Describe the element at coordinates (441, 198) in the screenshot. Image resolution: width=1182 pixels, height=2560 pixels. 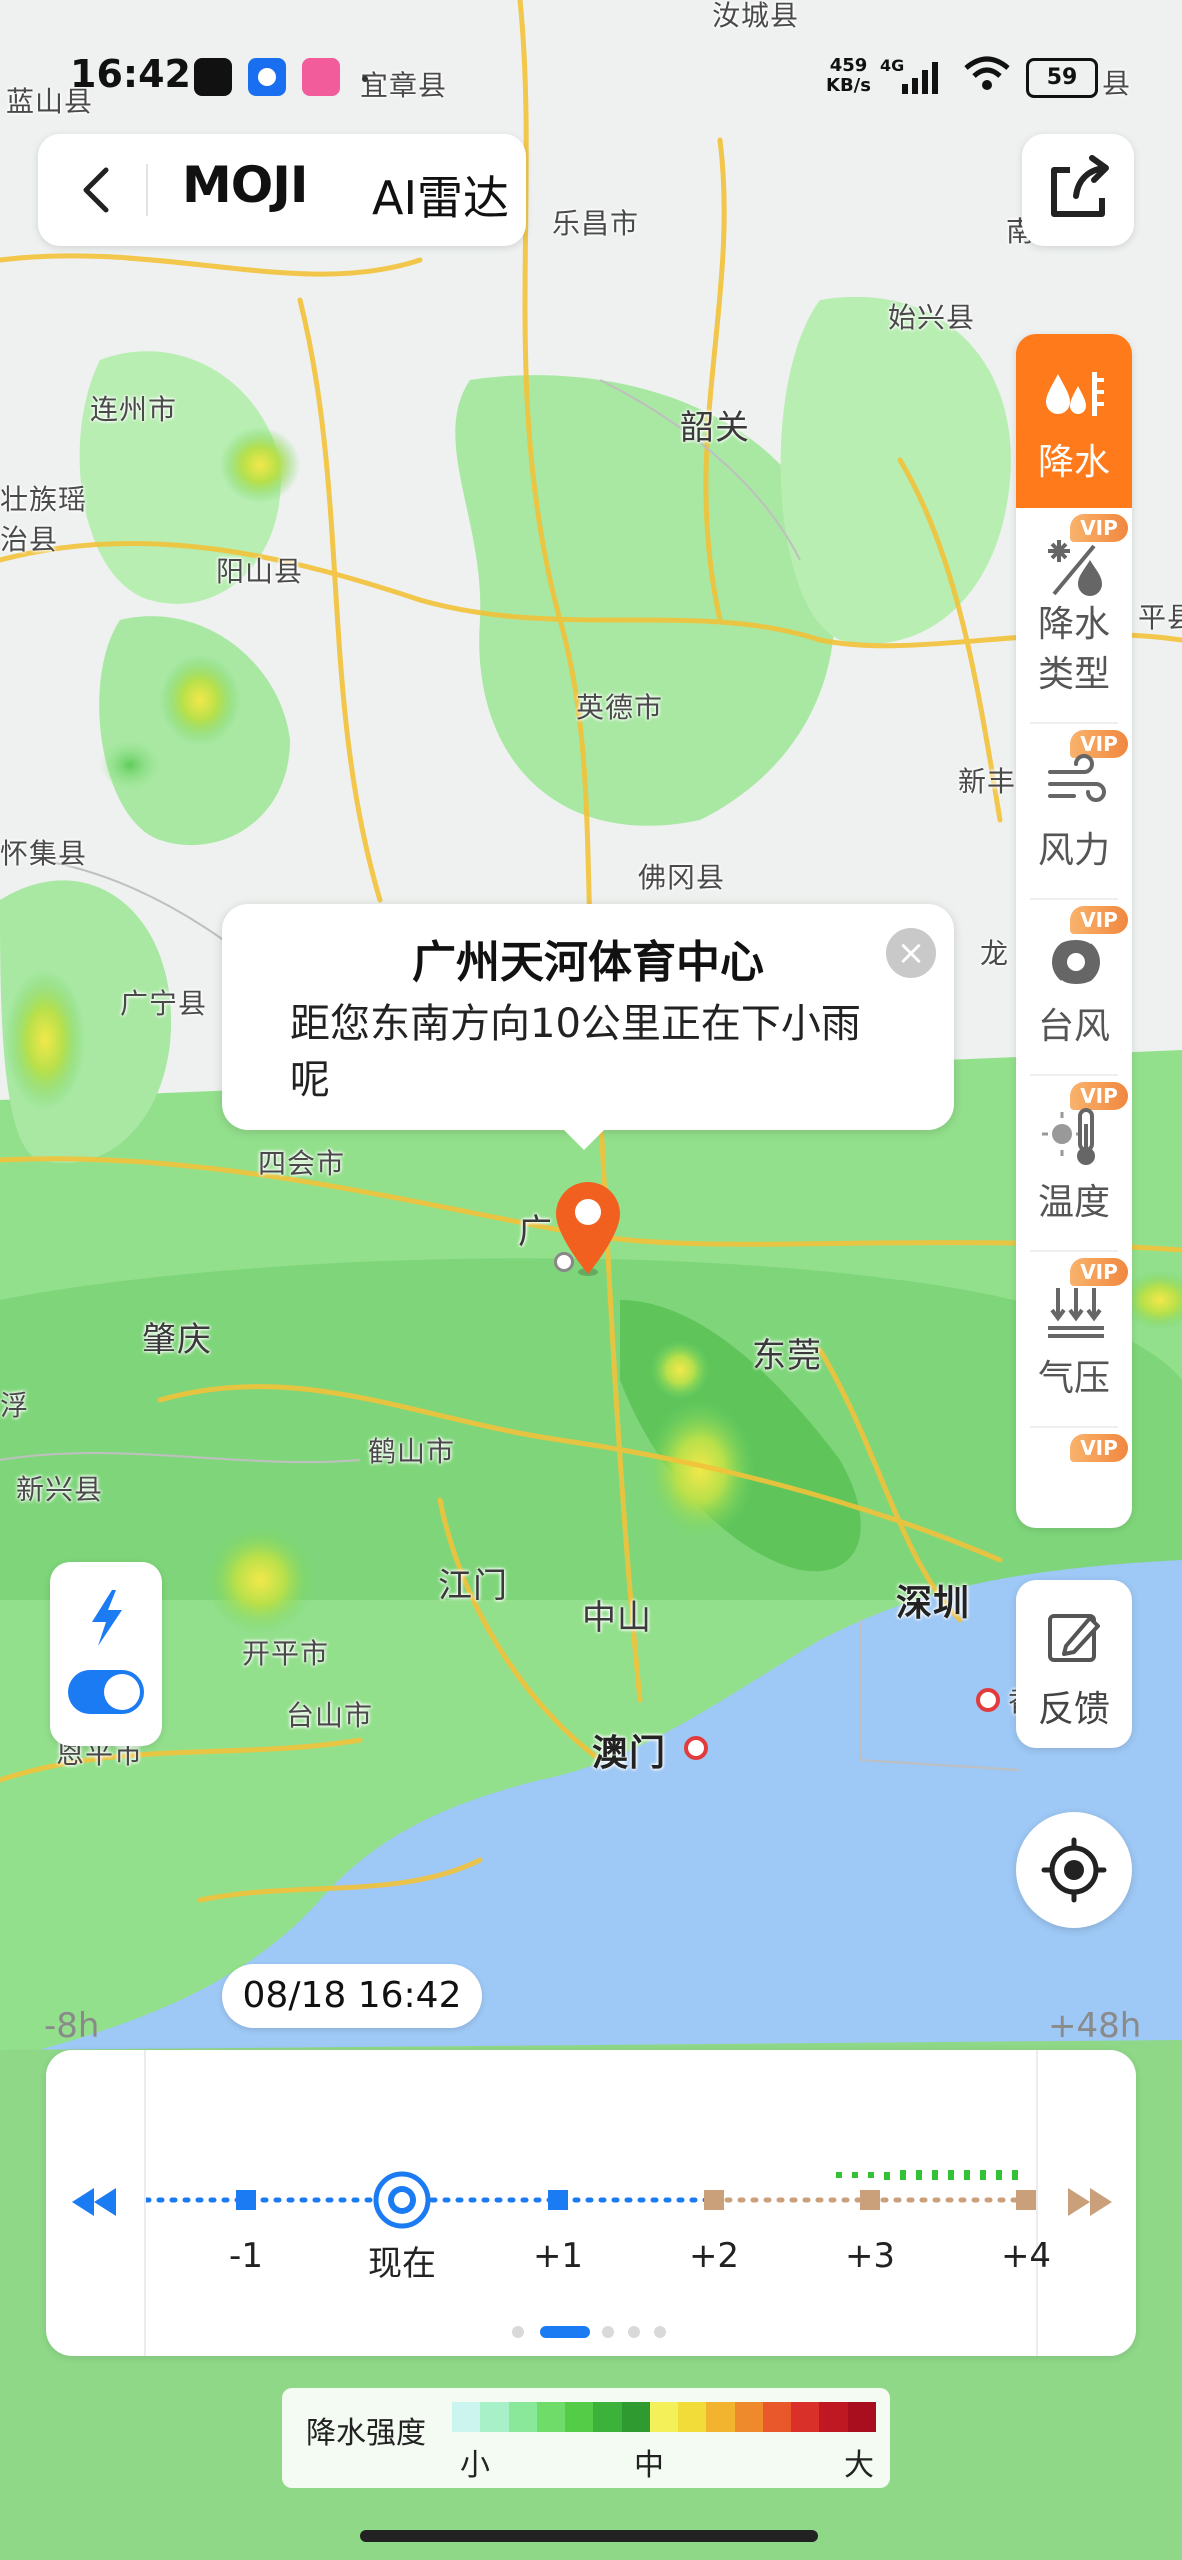
I see `page-title: AI雷达` at that location.